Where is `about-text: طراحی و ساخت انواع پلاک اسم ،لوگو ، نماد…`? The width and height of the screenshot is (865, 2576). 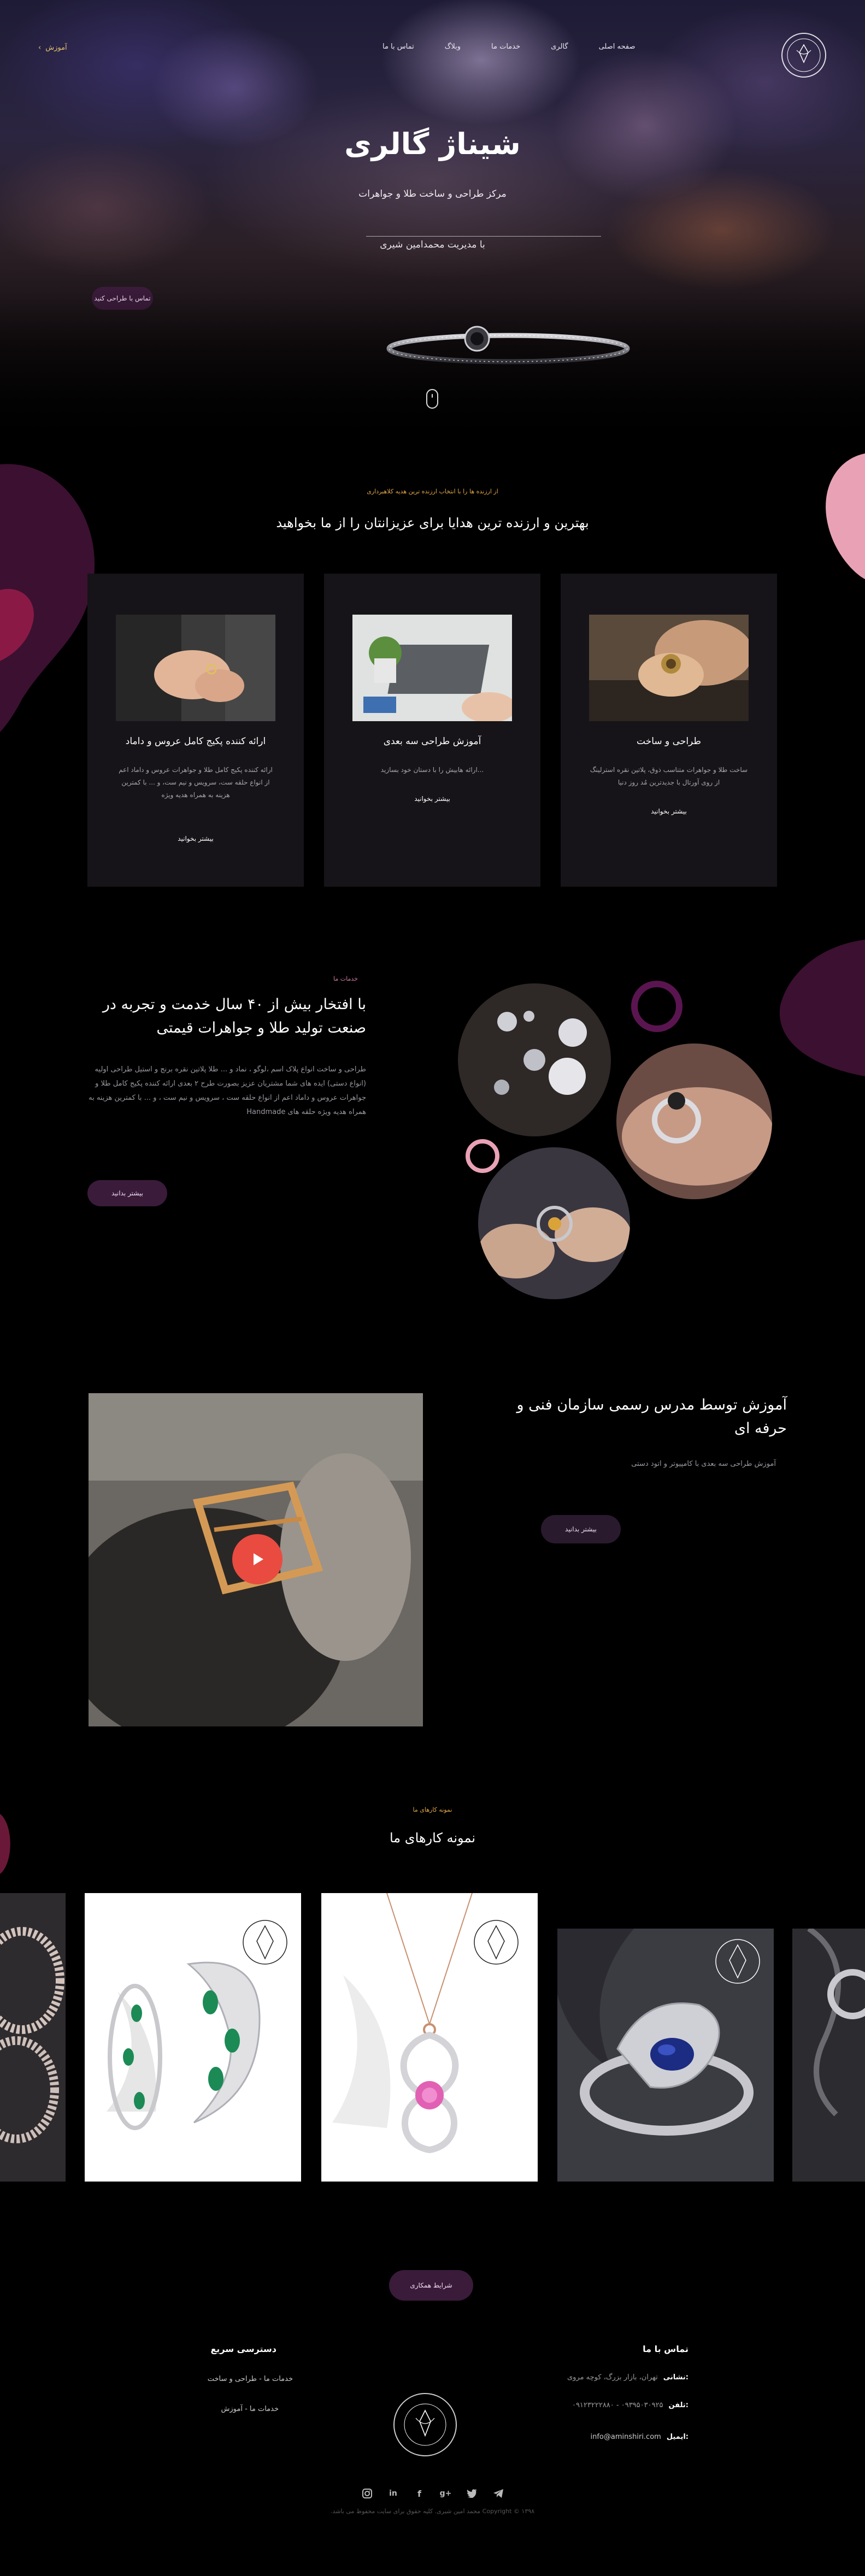 about-text: طراحی و ساخت انواع پلاک اسم ،لوگو ، نماد… is located at coordinates (228, 1090).